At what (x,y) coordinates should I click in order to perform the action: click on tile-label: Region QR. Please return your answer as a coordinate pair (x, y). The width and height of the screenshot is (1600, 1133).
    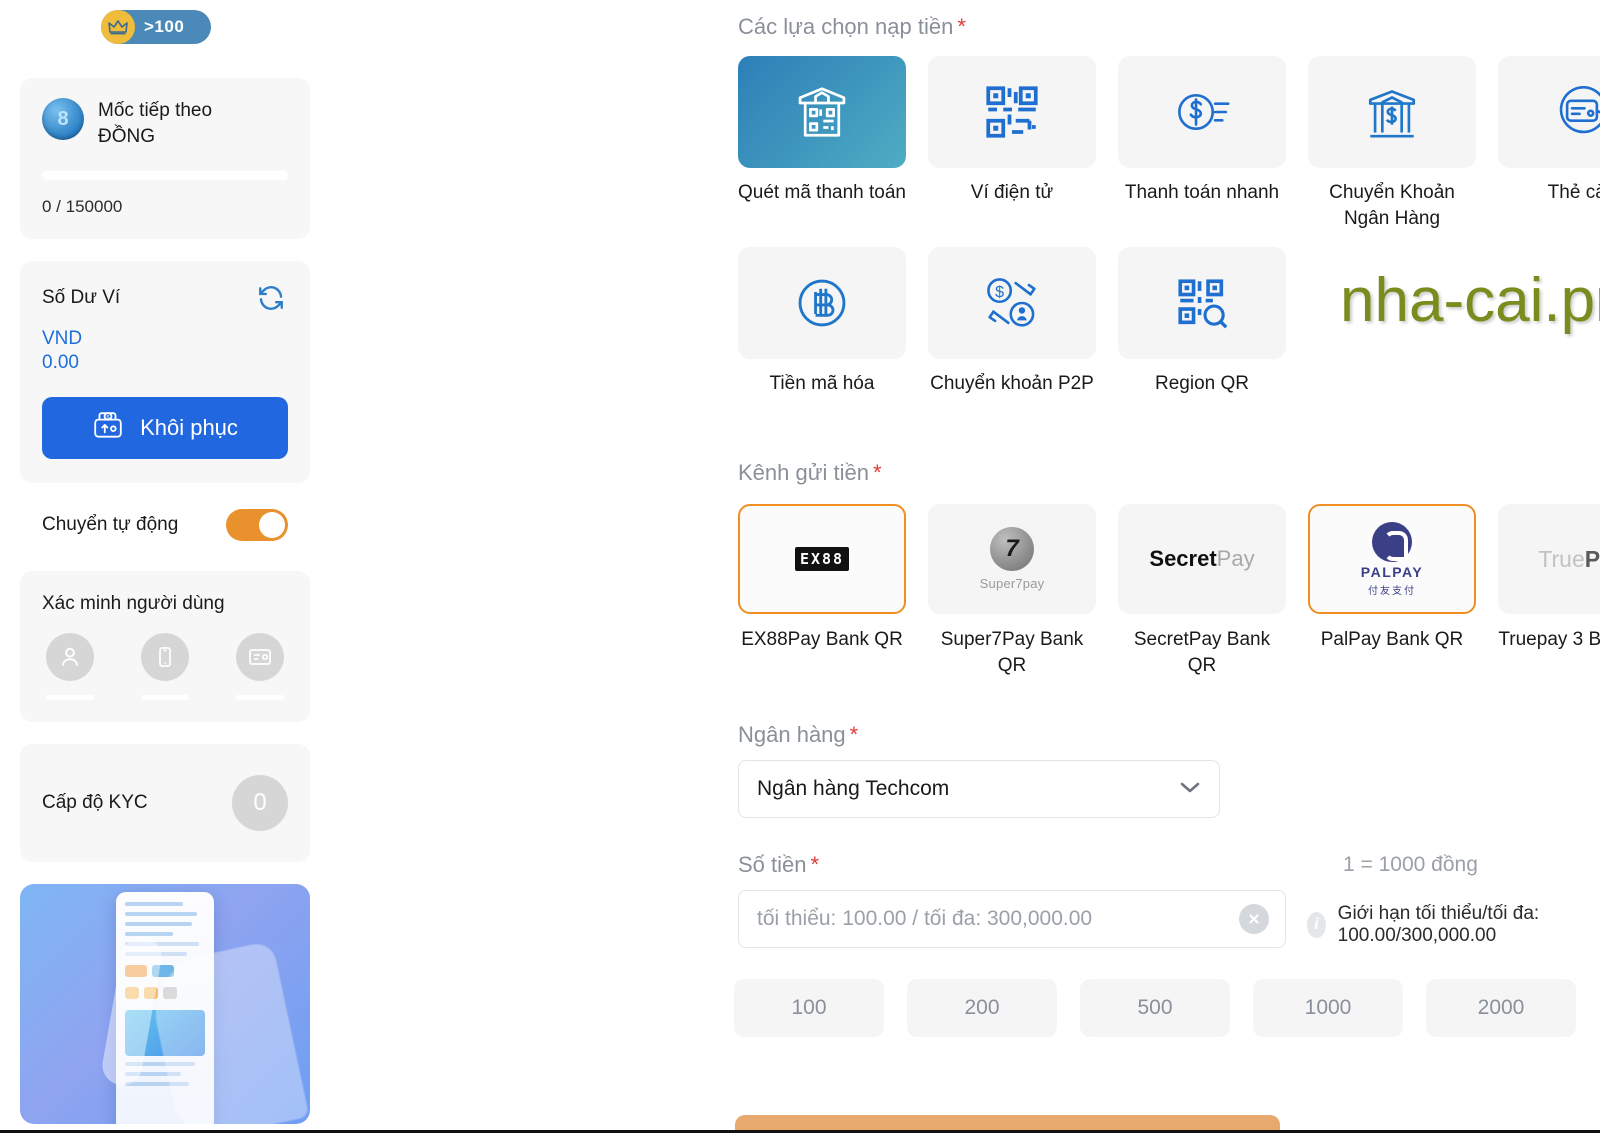
    Looking at the image, I should click on (1202, 384).